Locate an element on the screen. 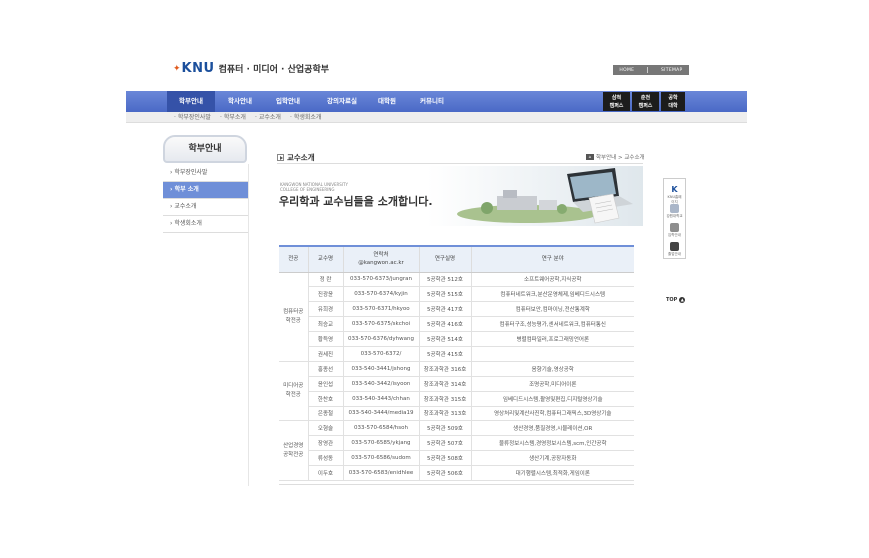 Image resolution: width=869 pixels, height=558 pixels. quick-item-university: 강원대학교 is located at coordinates (674, 213).